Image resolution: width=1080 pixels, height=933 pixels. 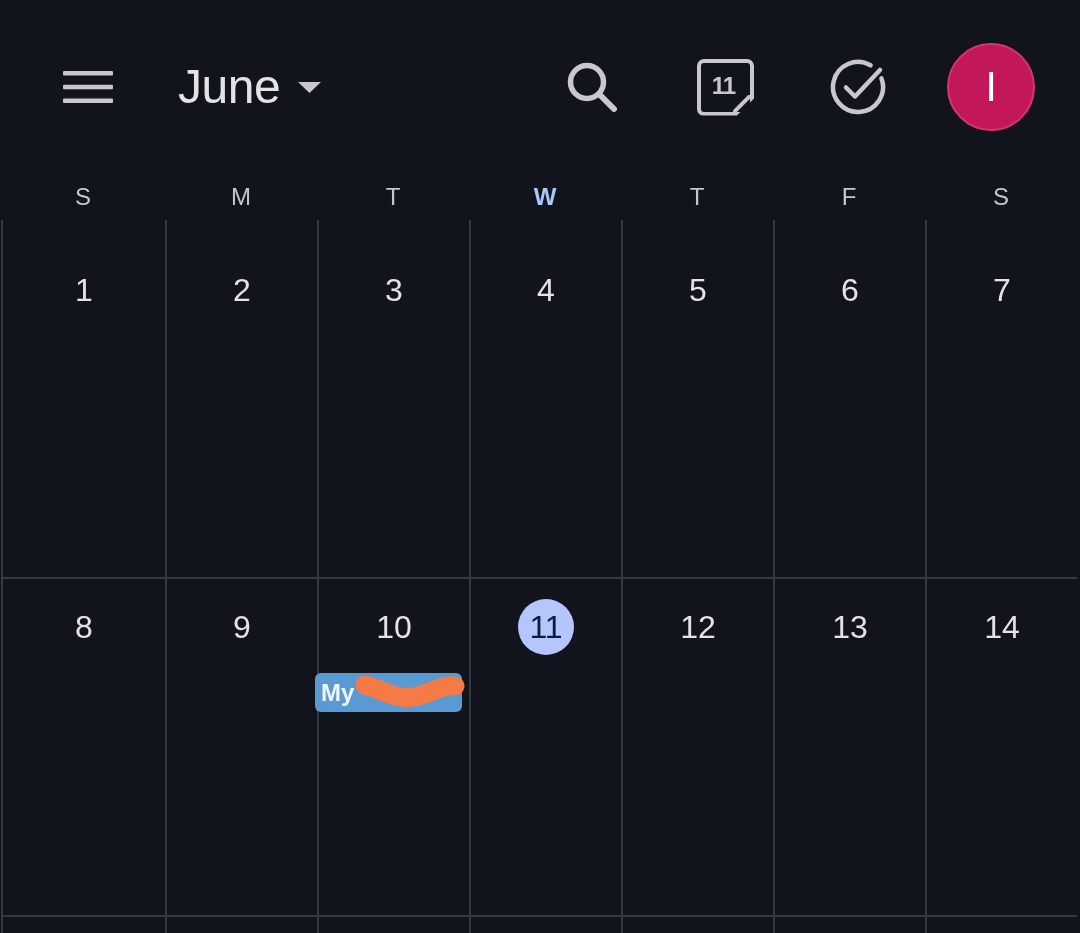 What do you see at coordinates (698, 627) in the screenshot?
I see `date-number: 12` at bounding box center [698, 627].